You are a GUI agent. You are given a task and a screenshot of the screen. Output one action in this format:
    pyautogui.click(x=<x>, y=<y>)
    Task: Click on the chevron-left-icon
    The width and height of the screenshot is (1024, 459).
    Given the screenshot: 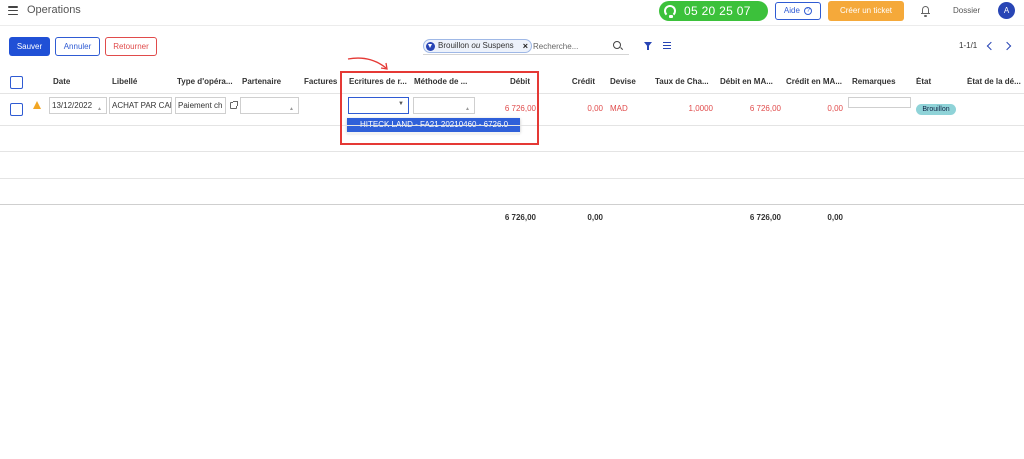 What is the action you would take?
    pyautogui.click(x=991, y=46)
    